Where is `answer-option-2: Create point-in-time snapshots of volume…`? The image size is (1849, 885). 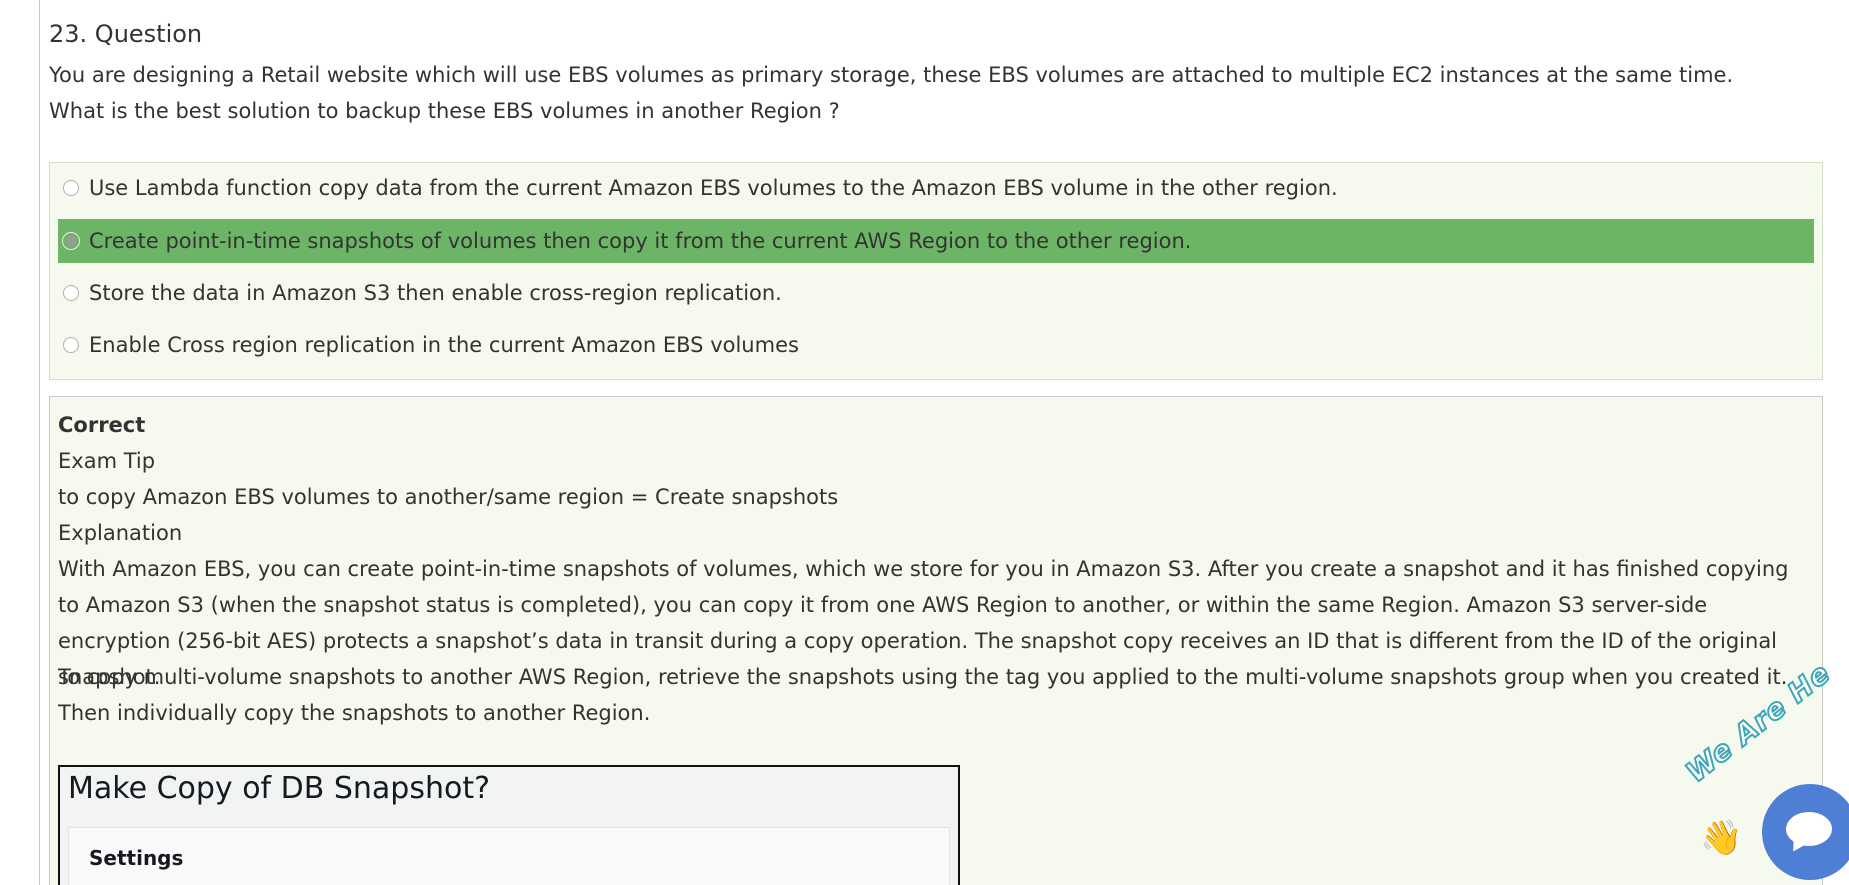 answer-option-2: Create point-in-time snapshots of volume… is located at coordinates (936, 241).